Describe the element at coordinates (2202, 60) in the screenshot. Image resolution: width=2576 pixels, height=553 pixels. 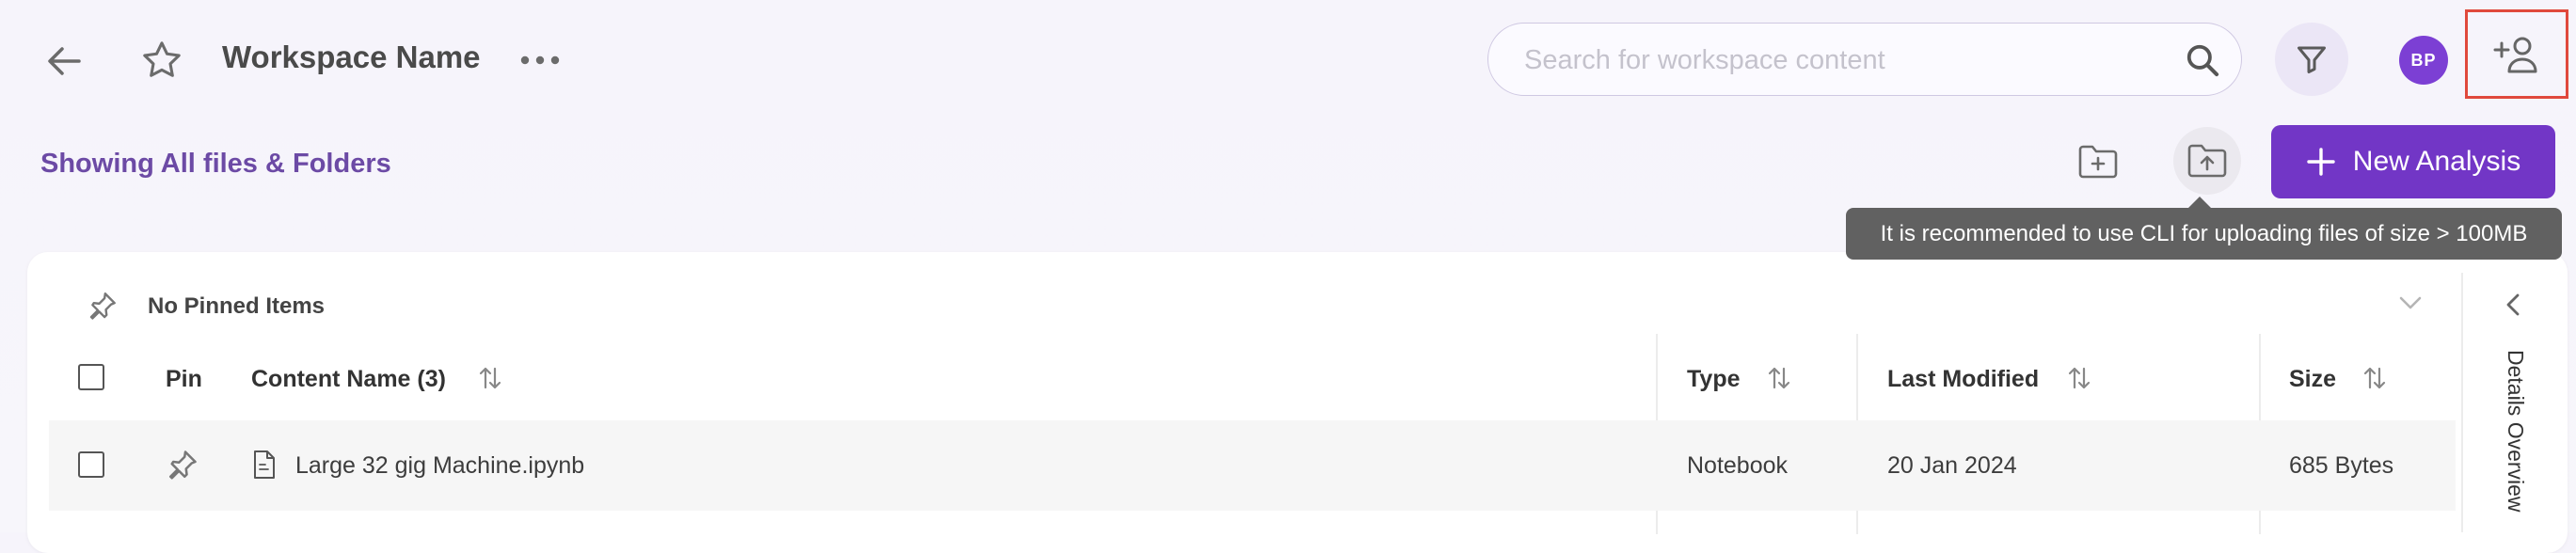
I see `search-icon` at that location.